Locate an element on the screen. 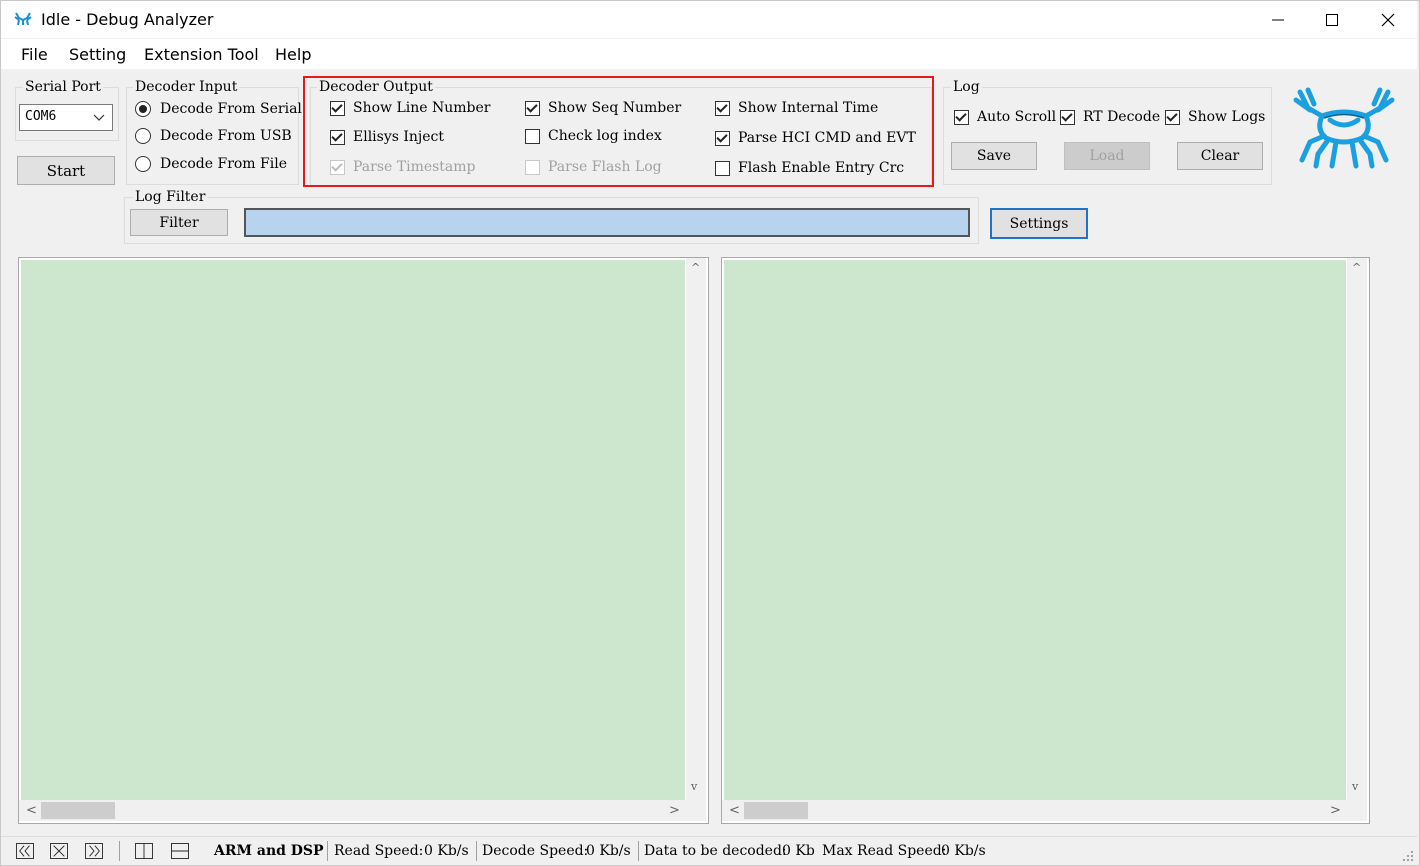 This screenshot has width=1420, height=866. start-button: Start is located at coordinates (66, 170).